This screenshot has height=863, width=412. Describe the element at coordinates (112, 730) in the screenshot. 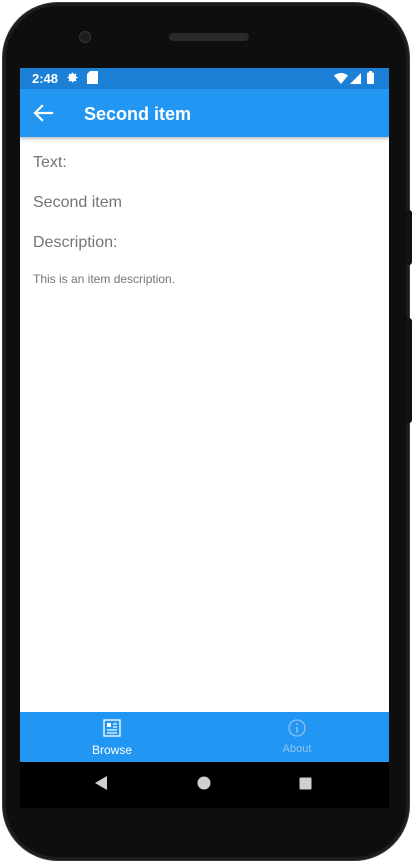

I see `browse-list-icon` at that location.